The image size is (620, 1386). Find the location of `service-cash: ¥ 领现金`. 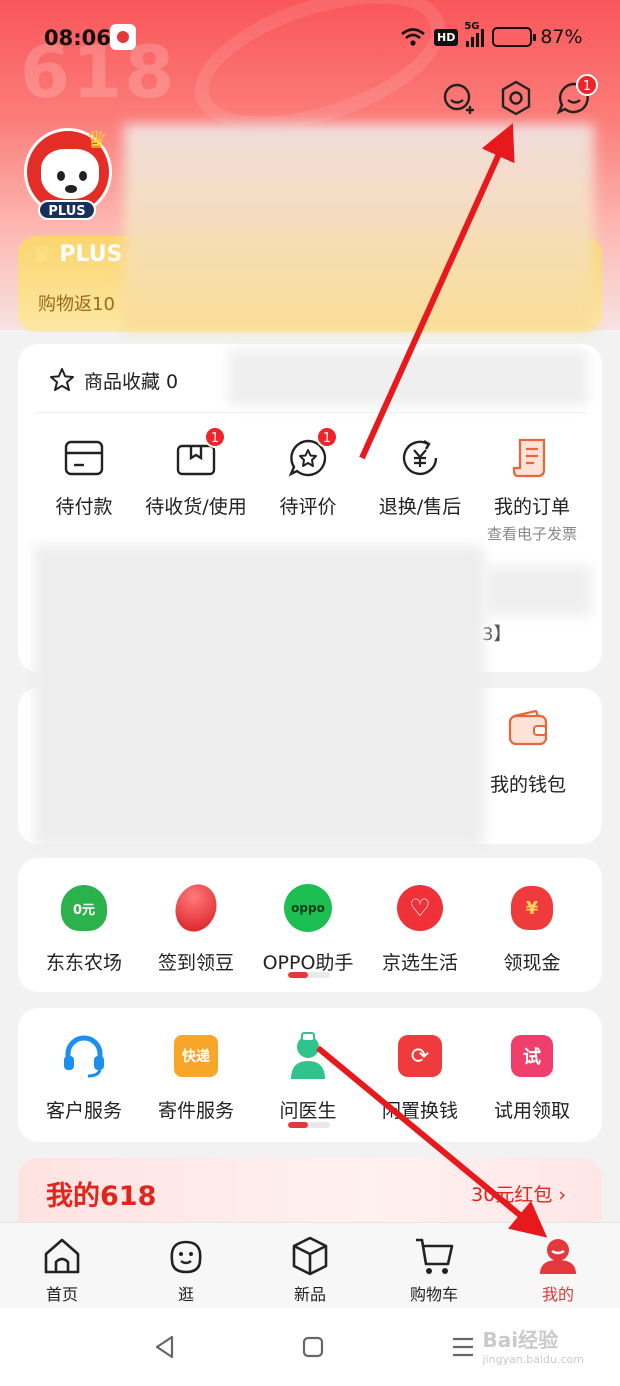

service-cash: ¥ 领现金 is located at coordinates (532, 927).